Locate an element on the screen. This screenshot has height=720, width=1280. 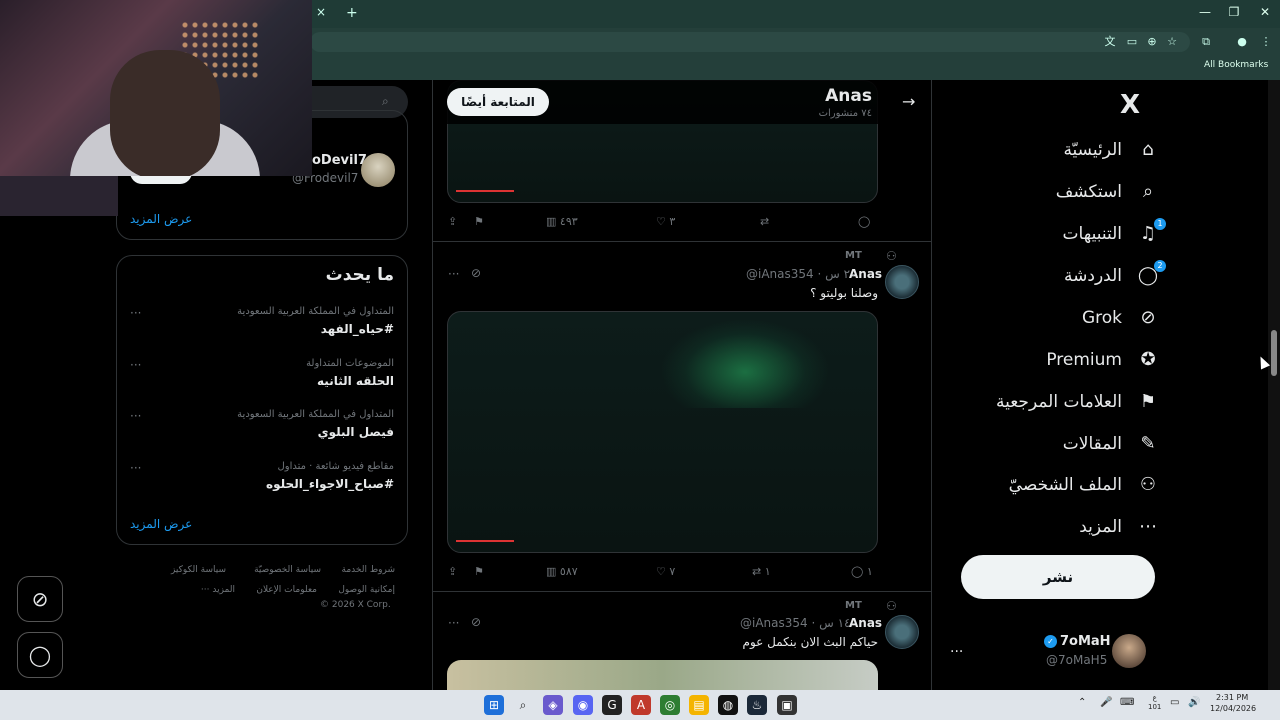
zoom-icon: ⊕ is located at coordinates (1152, 42).